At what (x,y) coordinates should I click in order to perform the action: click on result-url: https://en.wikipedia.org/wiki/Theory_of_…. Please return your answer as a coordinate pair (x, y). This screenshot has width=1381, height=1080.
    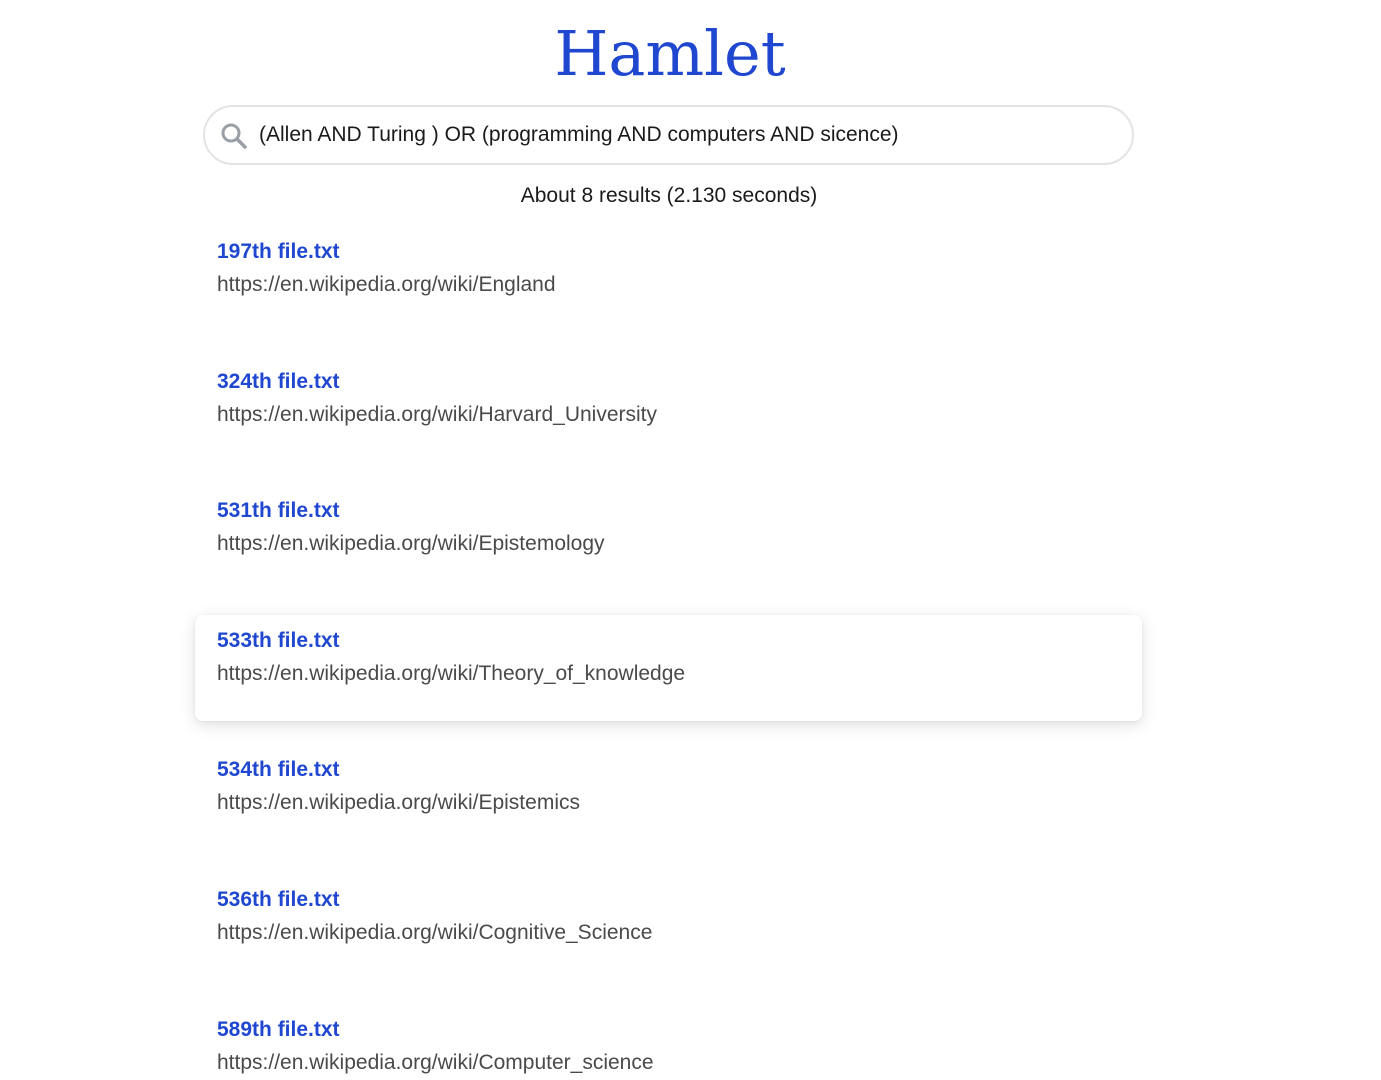
    Looking at the image, I should click on (451, 673).